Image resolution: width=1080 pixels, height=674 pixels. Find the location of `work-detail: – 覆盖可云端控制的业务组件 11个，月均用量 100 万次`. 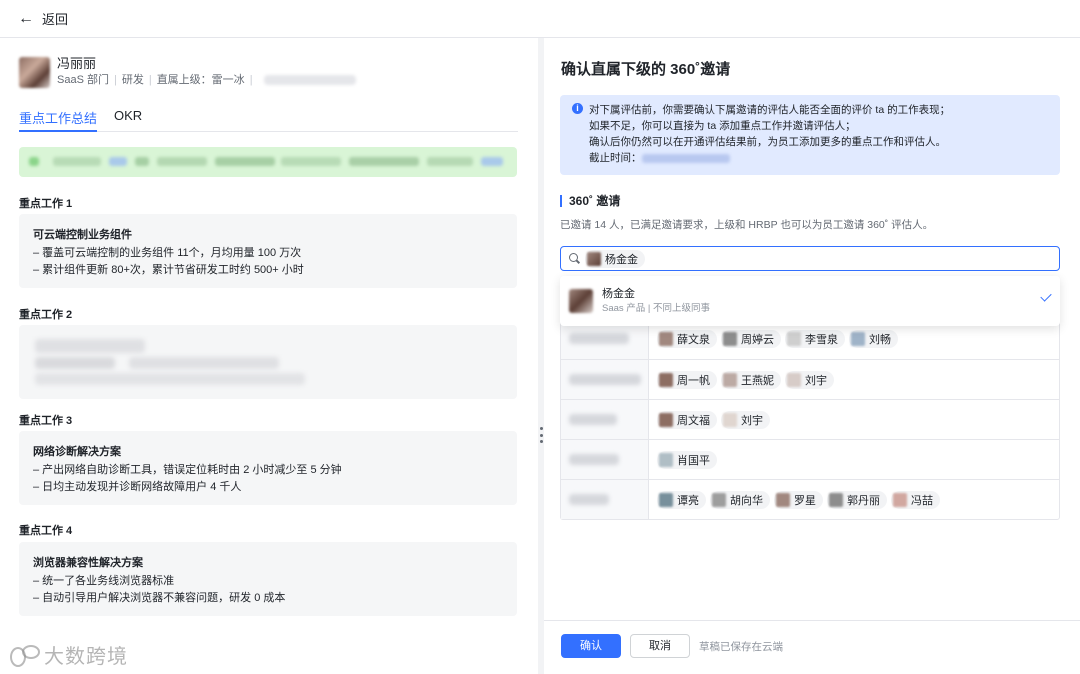

work-detail: – 覆盖可云端控制的业务组件 11个，月均用量 100 万次 is located at coordinates (167, 253).